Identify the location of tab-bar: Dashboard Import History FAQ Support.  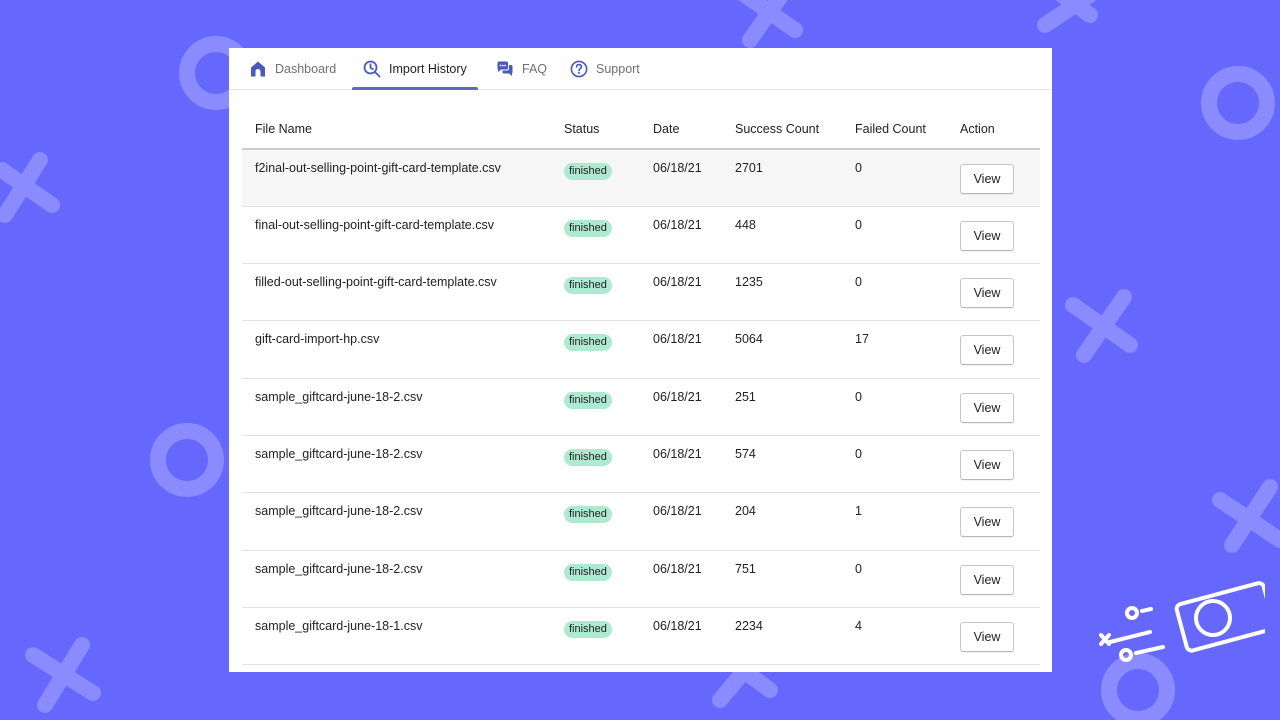
(640, 69).